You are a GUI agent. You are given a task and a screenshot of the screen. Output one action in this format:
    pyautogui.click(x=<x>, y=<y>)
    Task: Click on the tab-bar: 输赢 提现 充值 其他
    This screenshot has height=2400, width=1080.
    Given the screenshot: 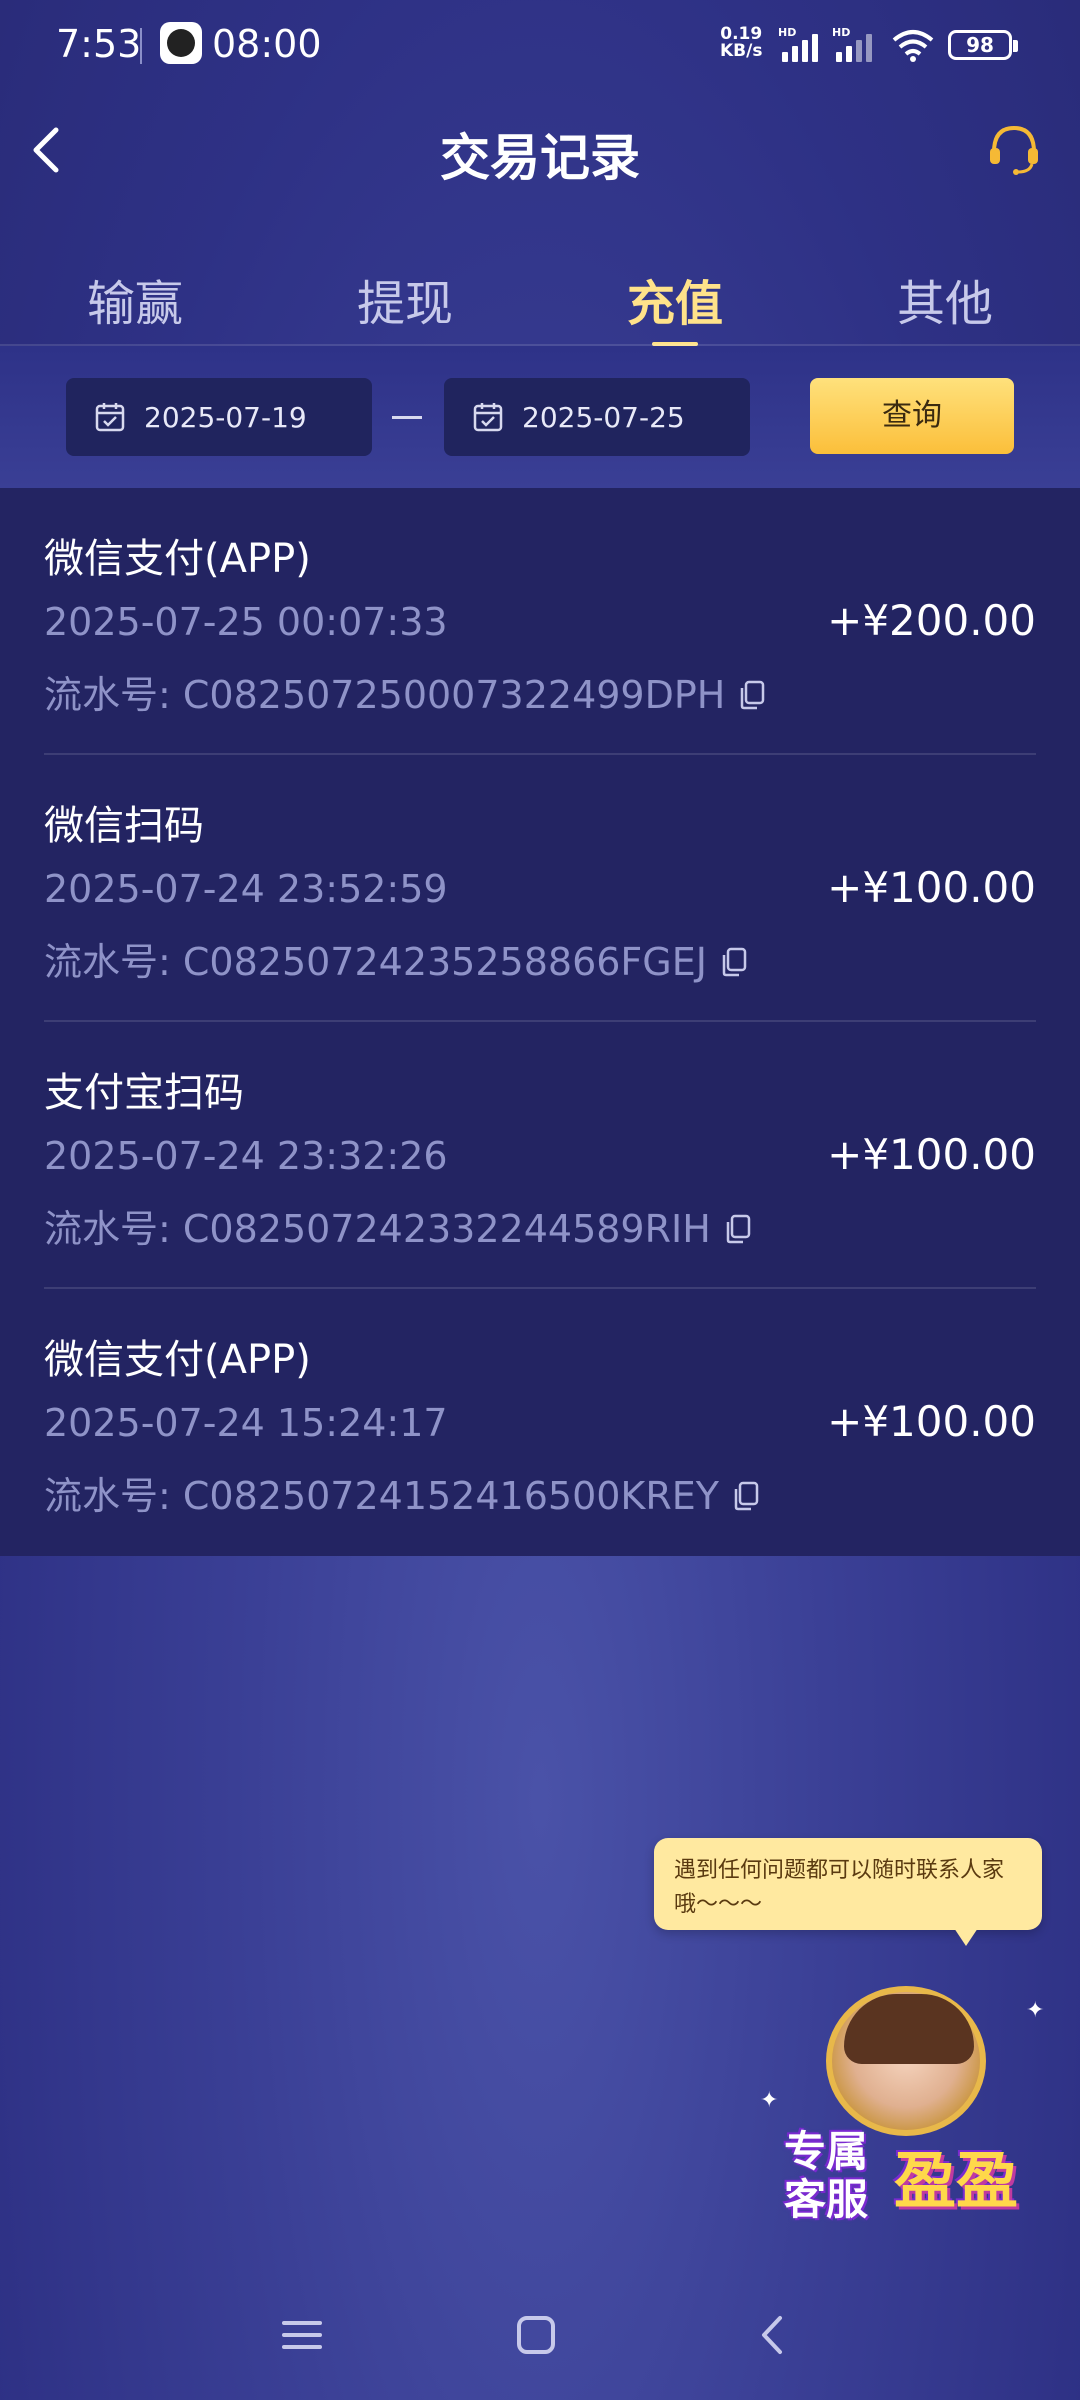 What is the action you would take?
    pyautogui.click(x=540, y=298)
    